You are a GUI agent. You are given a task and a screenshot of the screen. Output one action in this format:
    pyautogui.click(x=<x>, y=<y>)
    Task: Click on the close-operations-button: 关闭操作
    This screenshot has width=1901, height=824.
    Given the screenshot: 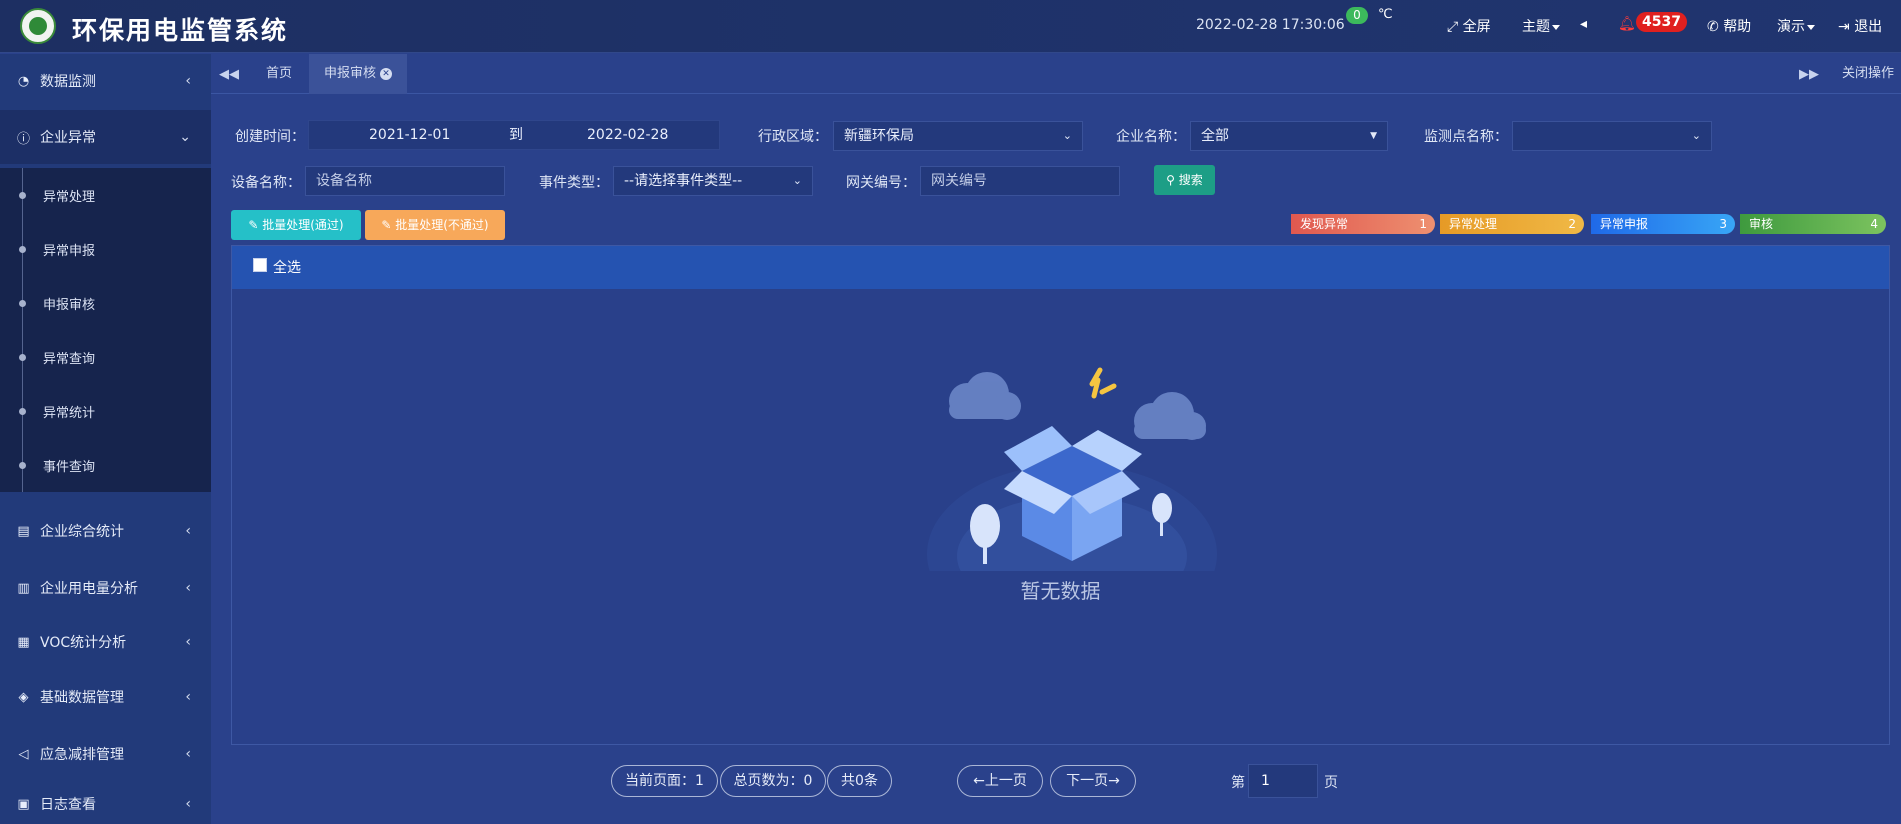 What is the action you would take?
    pyautogui.click(x=1860, y=74)
    